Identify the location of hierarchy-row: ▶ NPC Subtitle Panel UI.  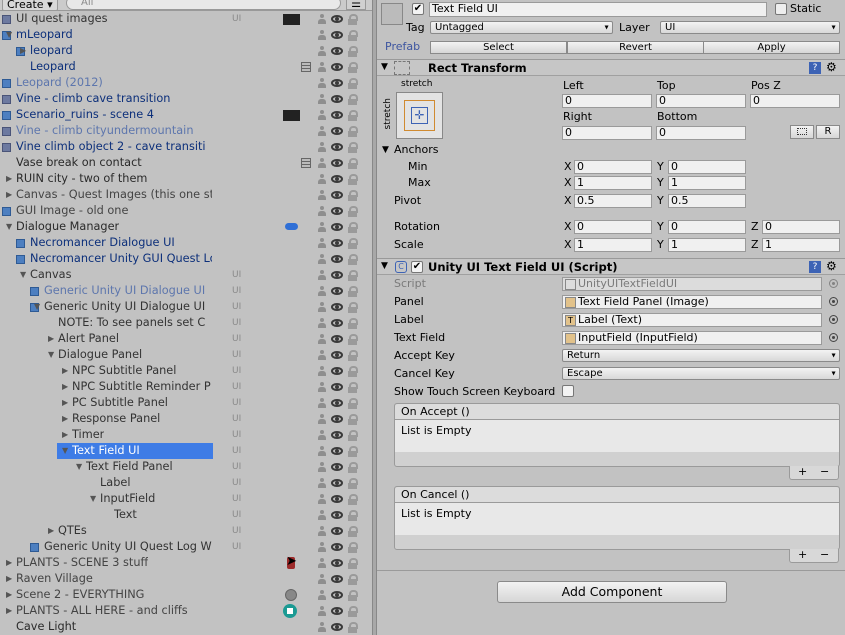
(186, 371).